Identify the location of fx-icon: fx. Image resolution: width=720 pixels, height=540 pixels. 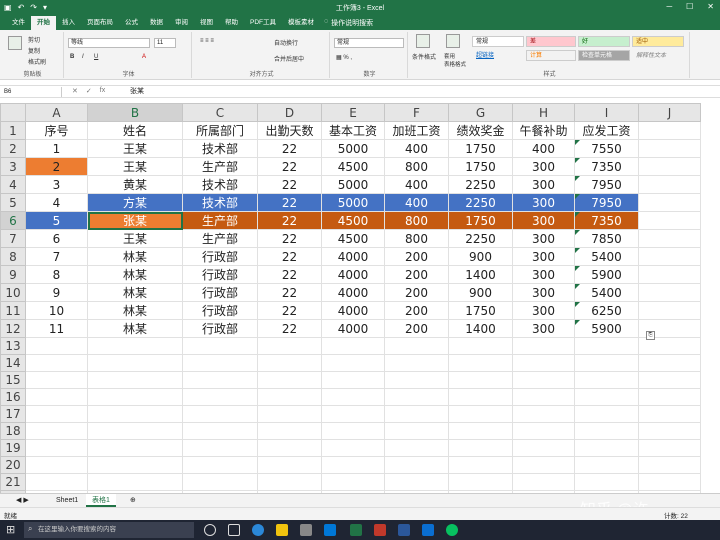
(102, 91).